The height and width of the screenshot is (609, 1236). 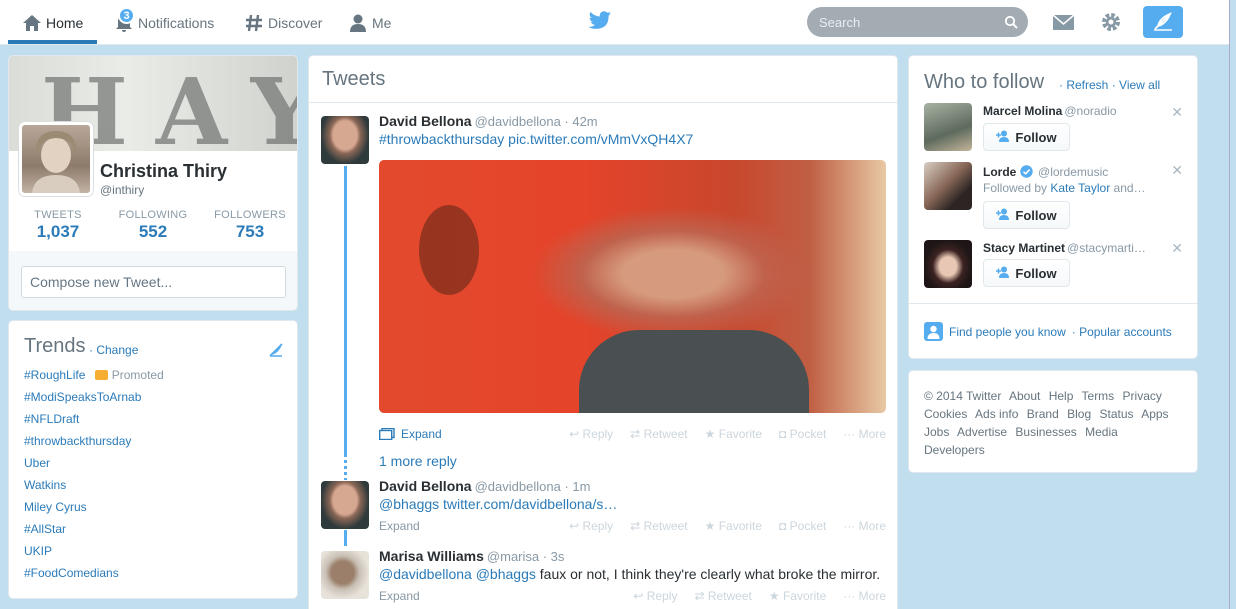 What do you see at coordinates (996, 414) in the screenshot?
I see `footer-link: Ads info` at bounding box center [996, 414].